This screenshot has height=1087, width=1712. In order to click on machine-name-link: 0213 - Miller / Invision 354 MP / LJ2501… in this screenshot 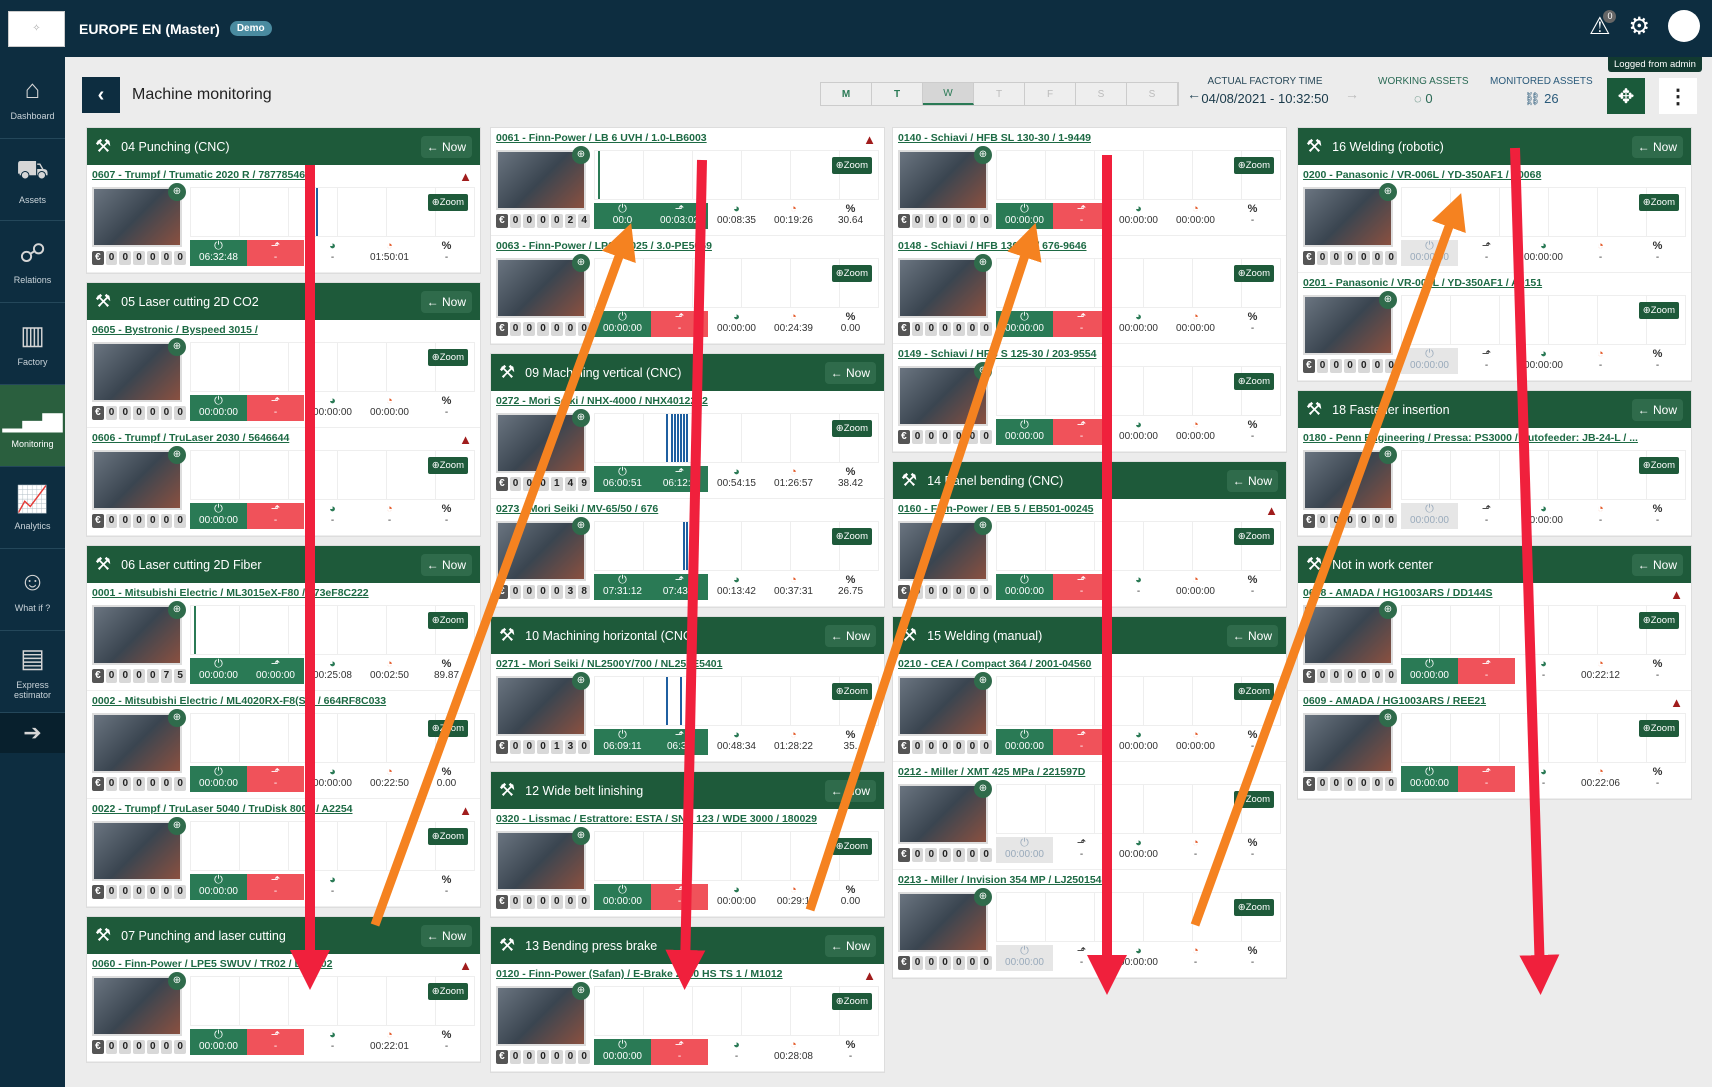, I will do `click(1089, 881)`.